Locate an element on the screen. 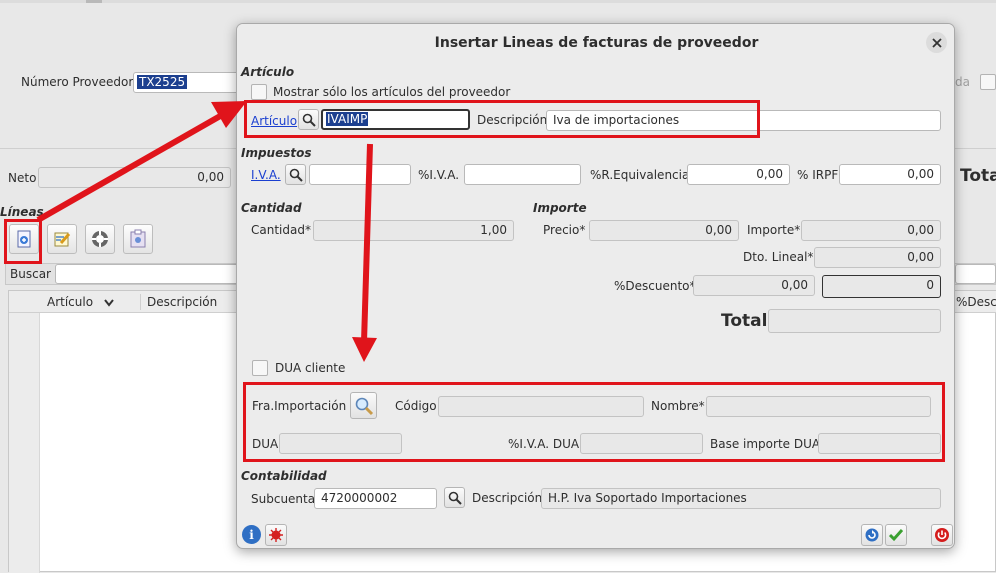 The height and width of the screenshot is (573, 996). right-checkbox is located at coordinates (988, 82).